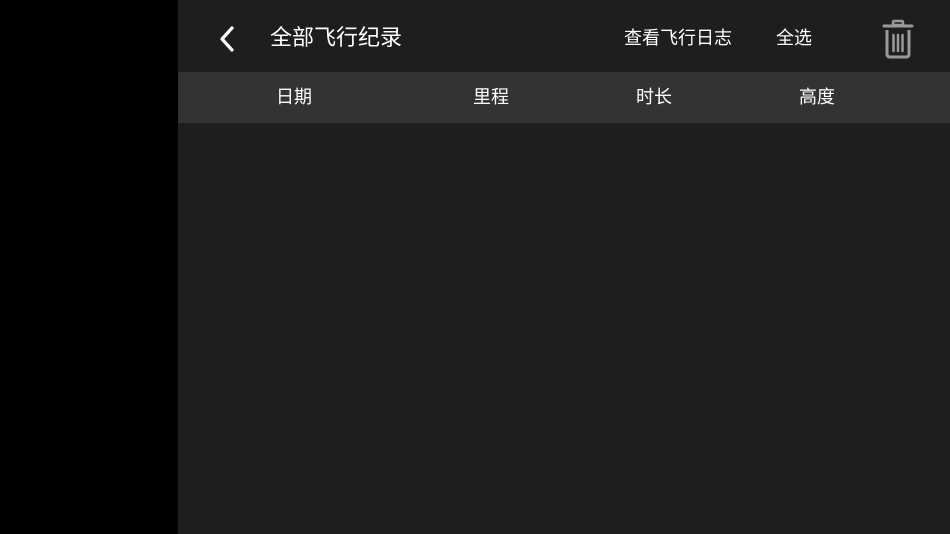 Image resolution: width=950 pixels, height=534 pixels. I want to click on back-button, so click(228, 39).